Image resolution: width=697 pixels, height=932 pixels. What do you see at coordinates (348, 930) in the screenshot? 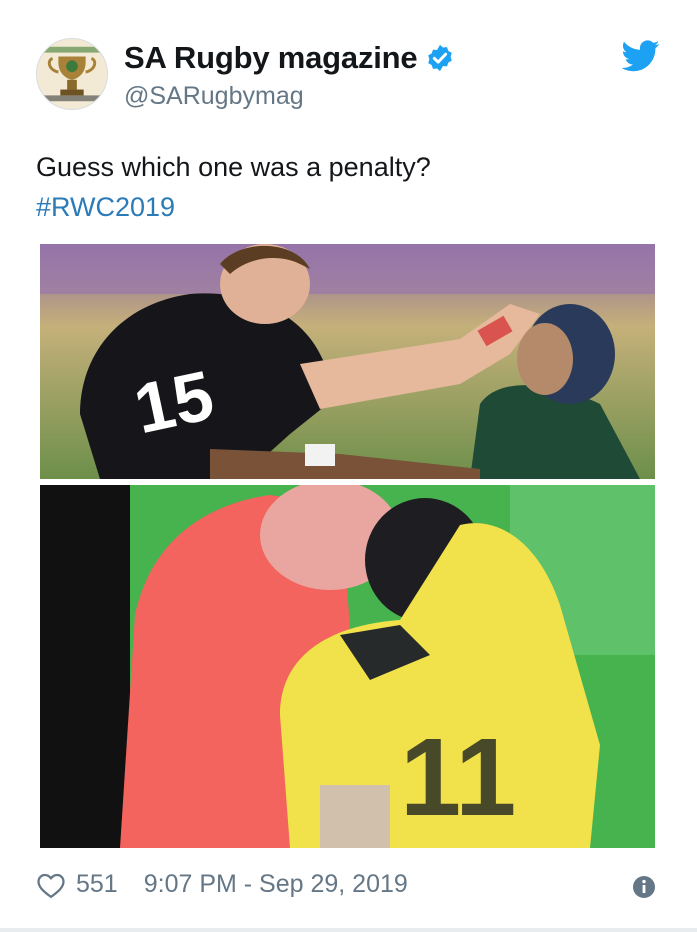
I see `divider` at bounding box center [348, 930].